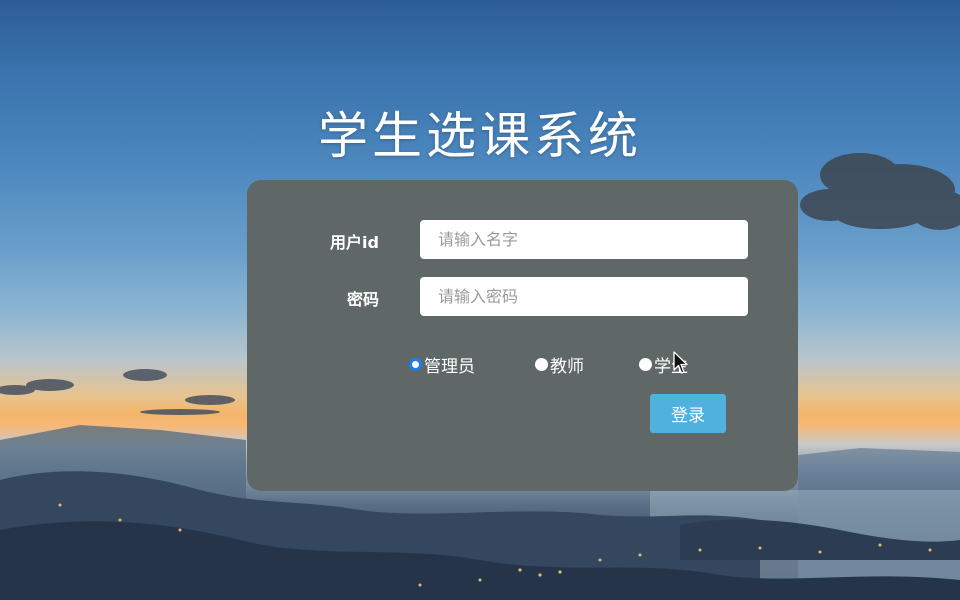 The width and height of the screenshot is (960, 600). What do you see at coordinates (584, 239) in the screenshot?
I see `user-id-input` at bounding box center [584, 239].